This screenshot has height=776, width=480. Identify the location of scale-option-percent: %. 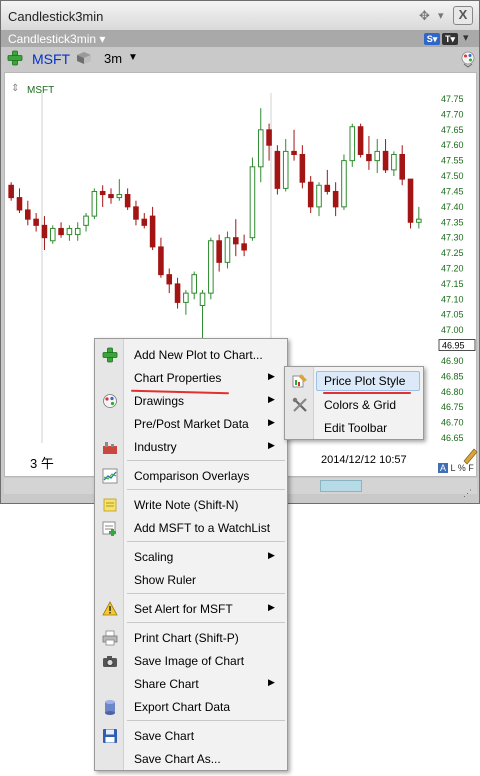
(462, 468).